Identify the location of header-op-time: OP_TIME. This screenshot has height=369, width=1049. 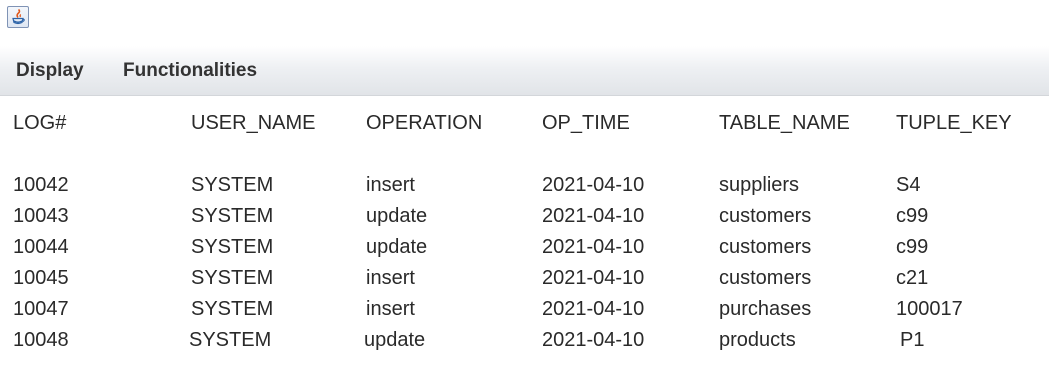
(586, 123).